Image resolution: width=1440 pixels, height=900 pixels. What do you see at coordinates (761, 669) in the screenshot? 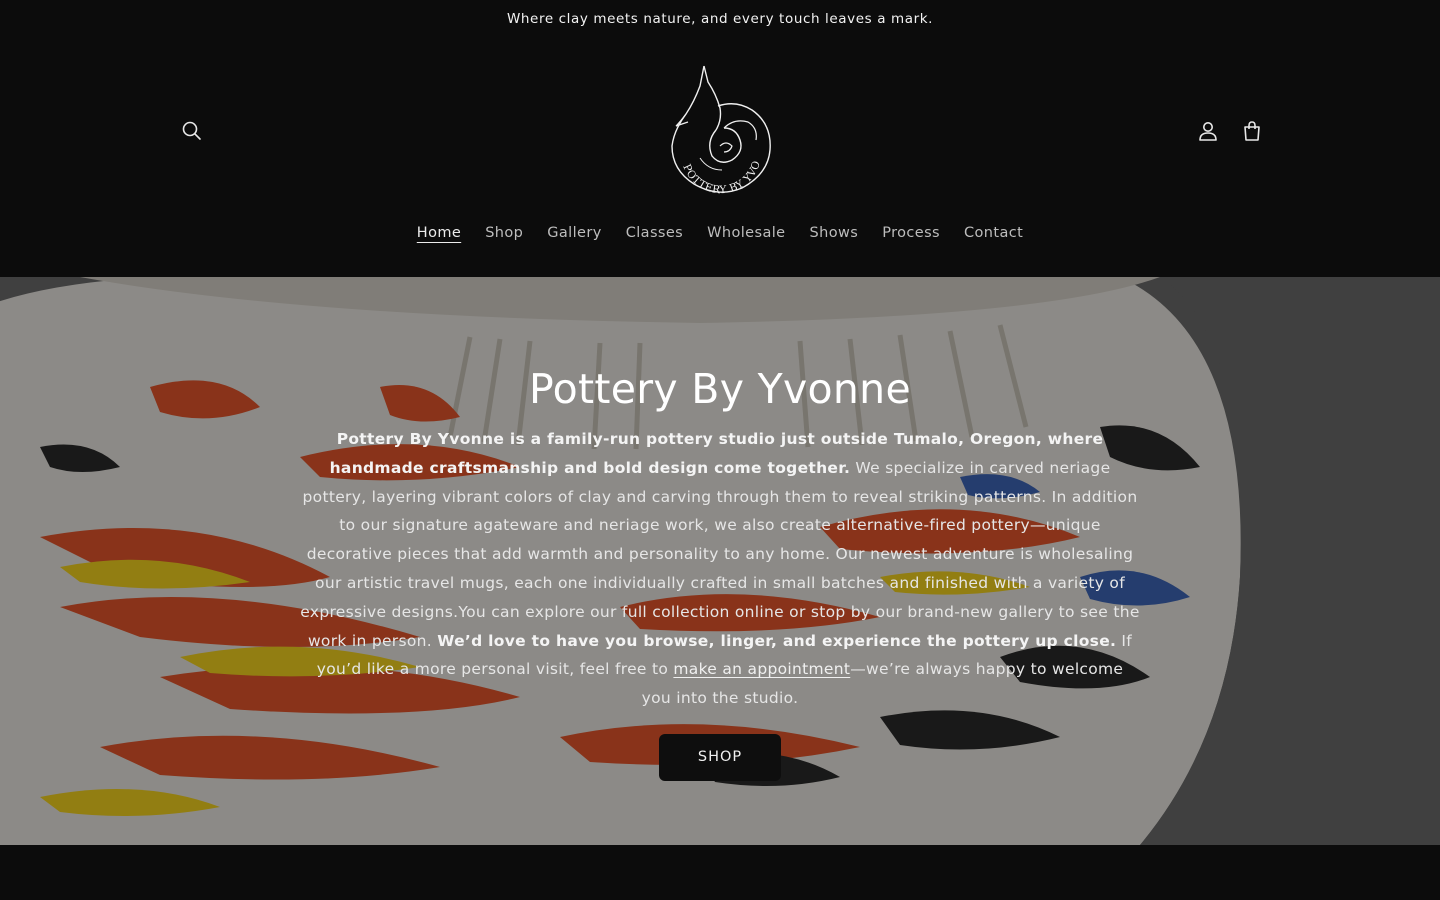
I see `appointment-link: make an appointment` at bounding box center [761, 669].